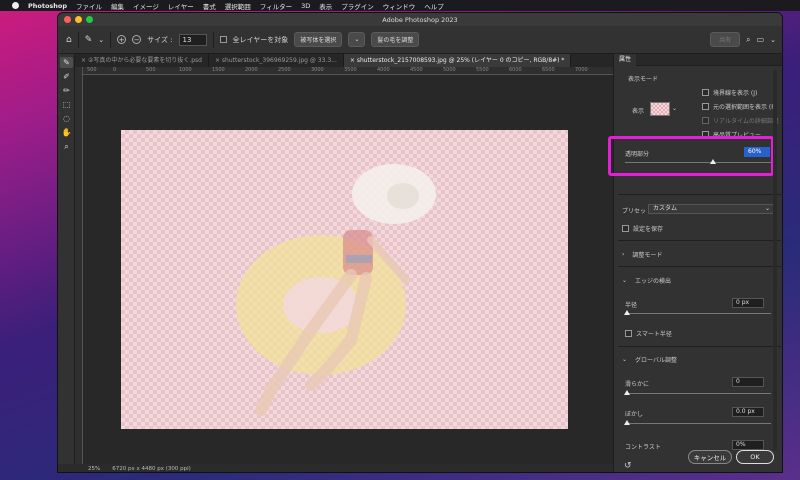 This screenshot has width=800, height=480. What do you see at coordinates (79, 265) in the screenshot?
I see `vertical-ruler` at bounding box center [79, 265].